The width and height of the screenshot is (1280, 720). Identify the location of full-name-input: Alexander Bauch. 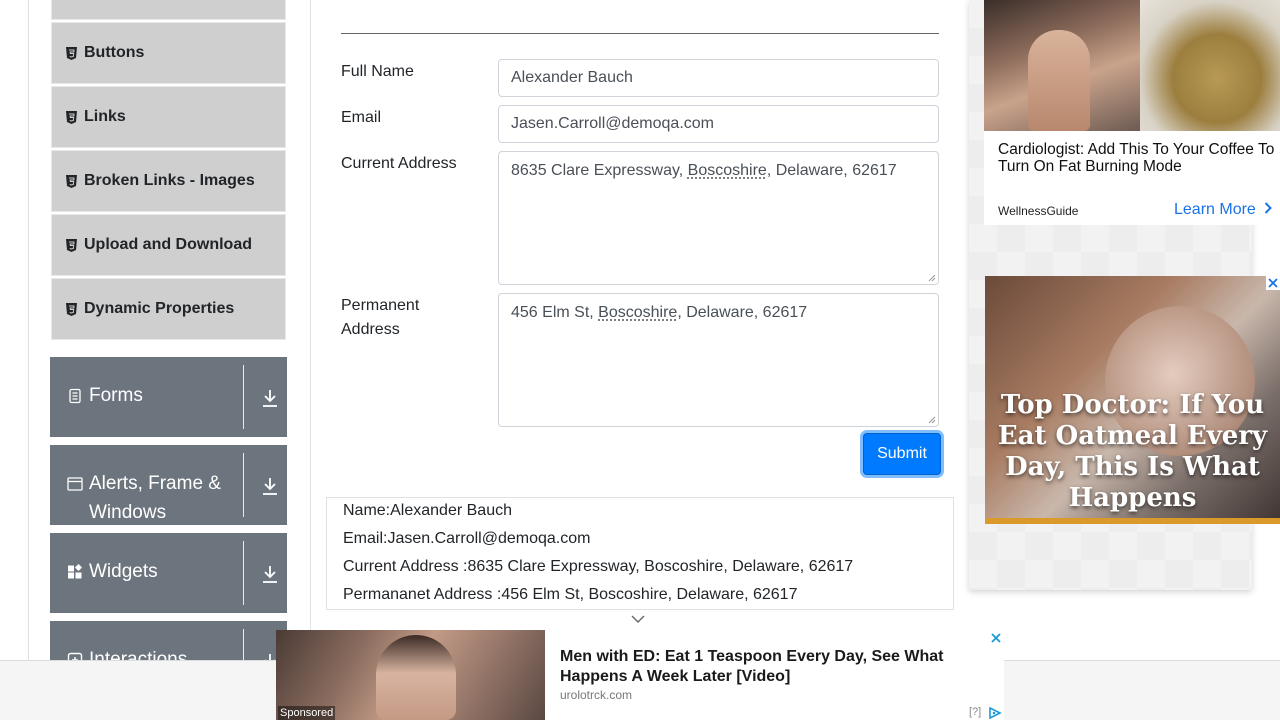
(718, 78).